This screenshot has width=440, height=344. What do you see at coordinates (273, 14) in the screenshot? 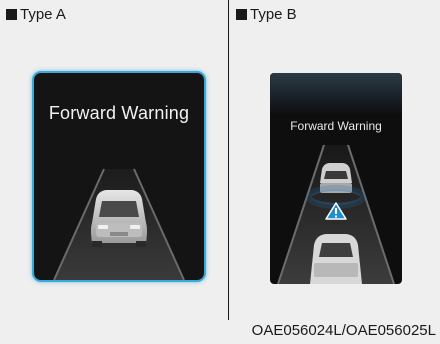
I see `type-b-label: Type B` at bounding box center [273, 14].